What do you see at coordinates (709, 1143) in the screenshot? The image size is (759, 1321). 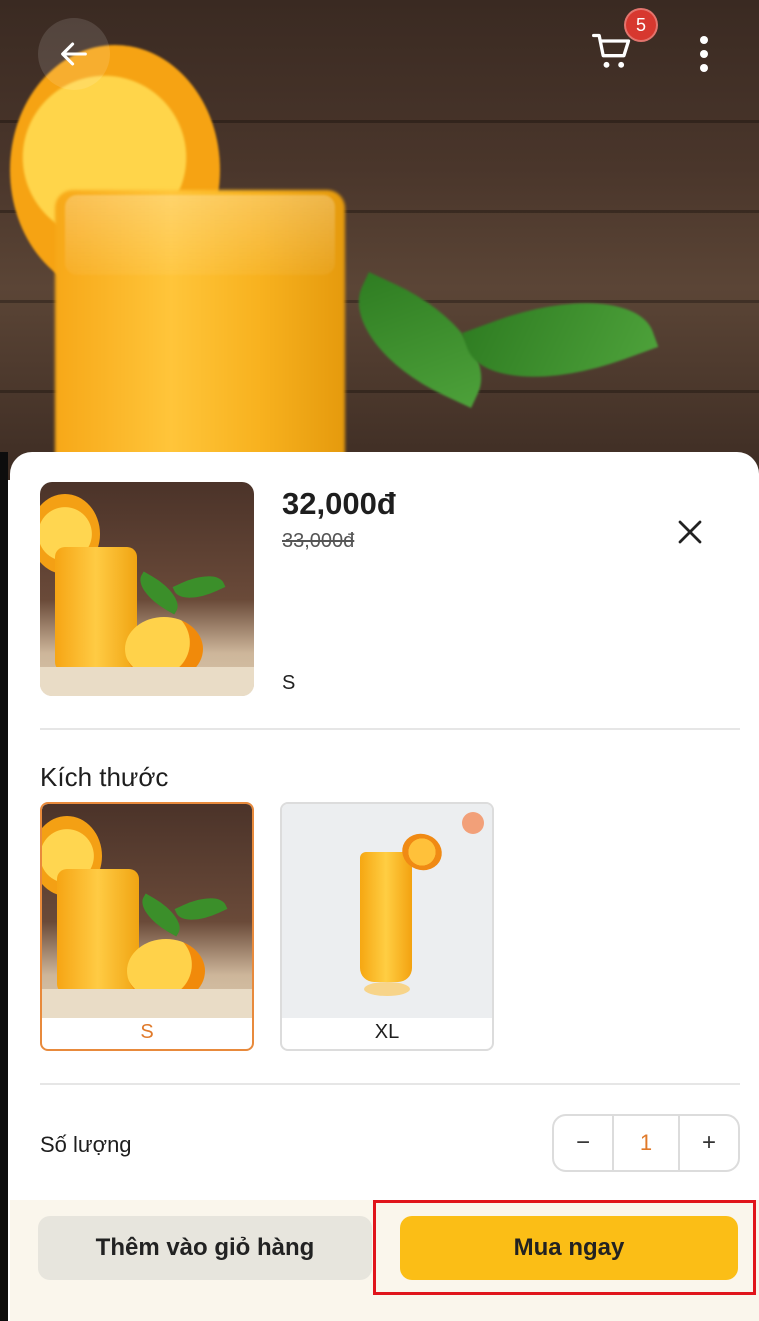 I see `increment-button: +` at bounding box center [709, 1143].